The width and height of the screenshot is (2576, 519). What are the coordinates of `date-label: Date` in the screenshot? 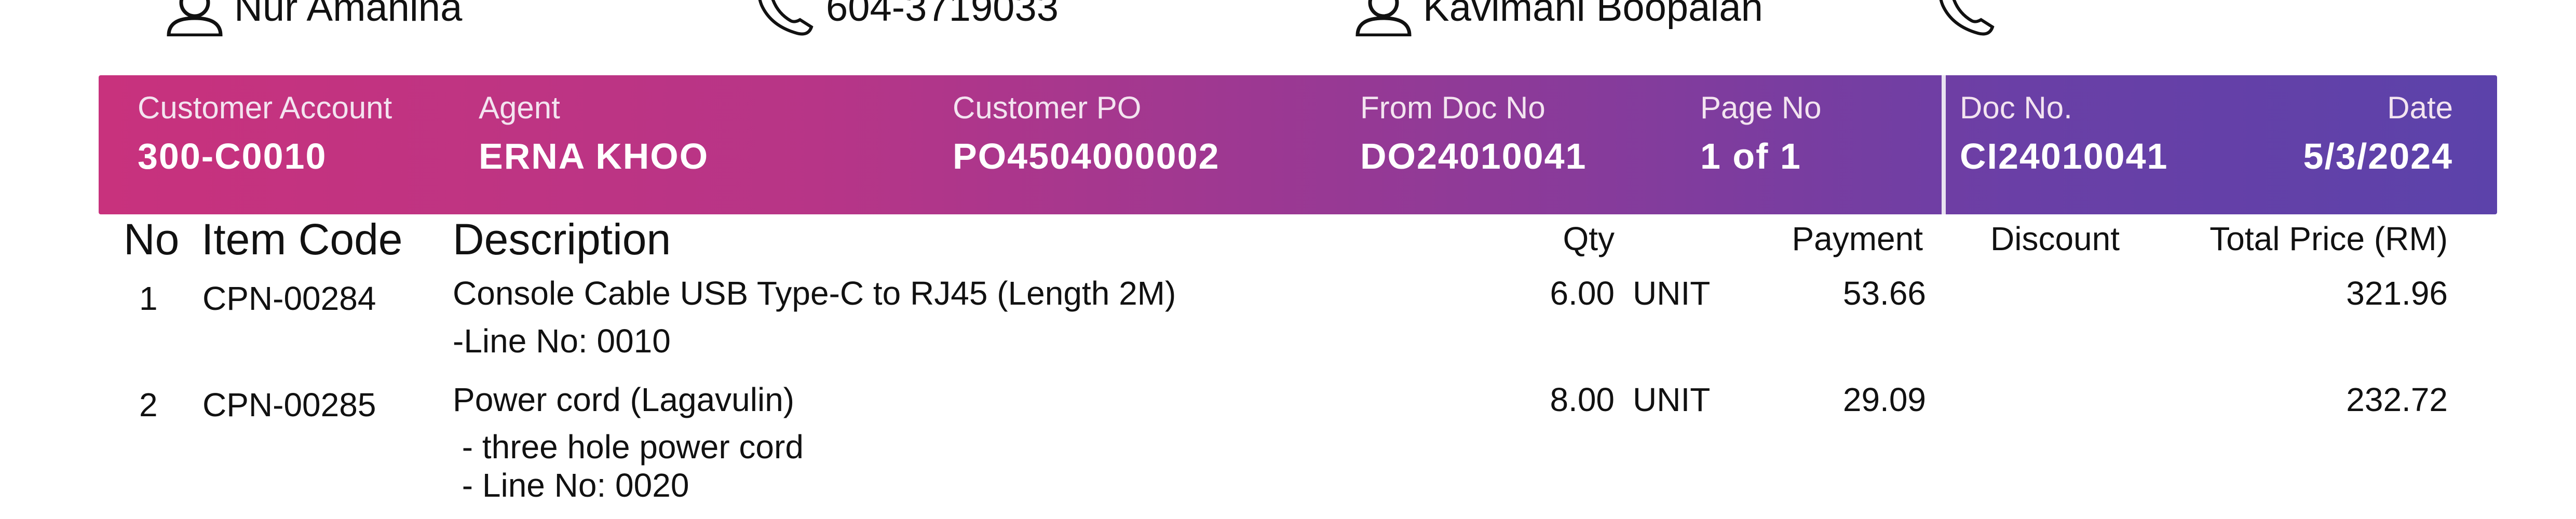 It's located at (2420, 107).